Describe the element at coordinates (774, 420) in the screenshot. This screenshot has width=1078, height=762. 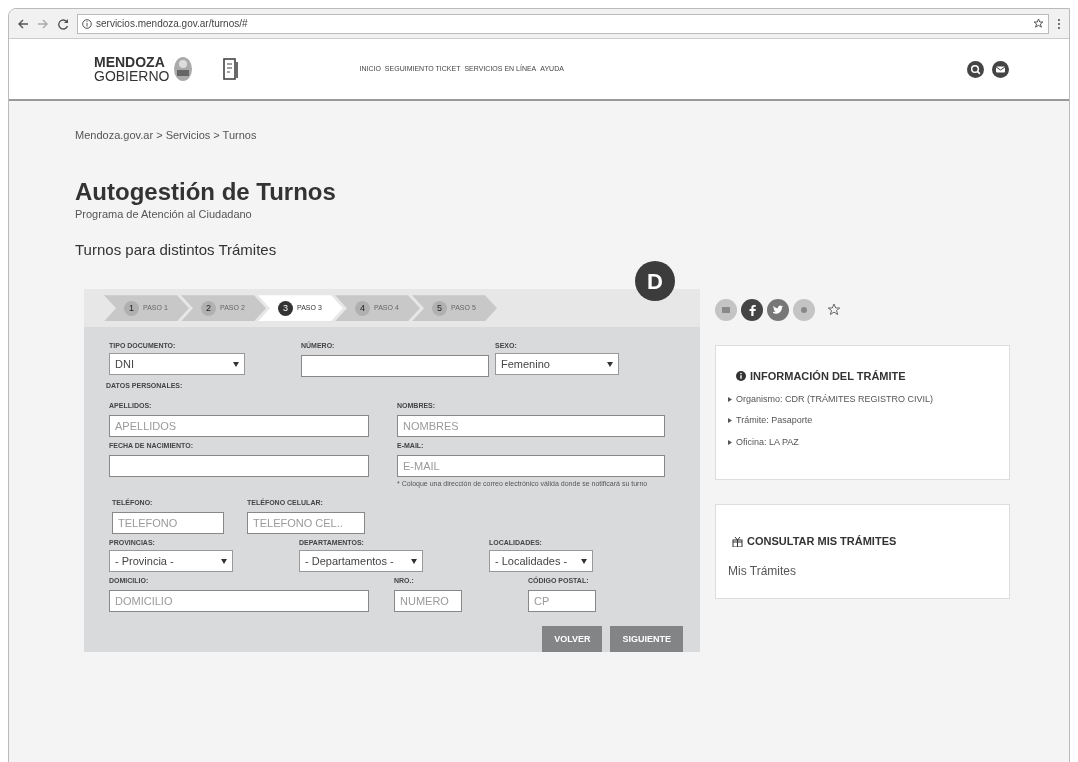
I see `info-item: Trámite: Pasaporte` at that location.